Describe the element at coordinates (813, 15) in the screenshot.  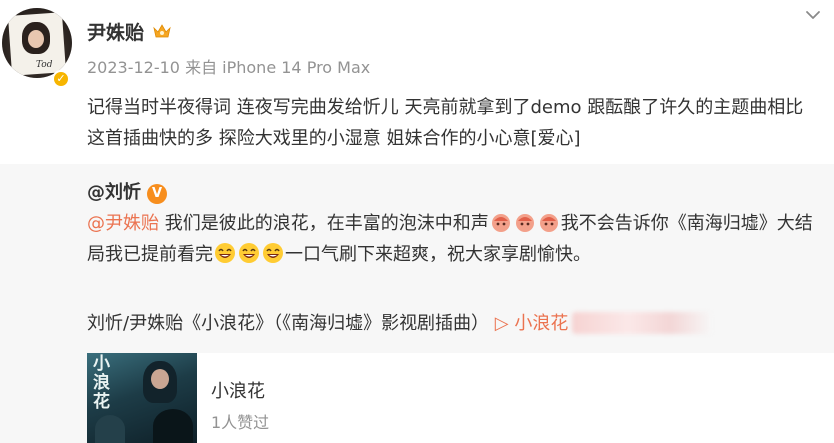
I see `chevron-down-icon` at that location.